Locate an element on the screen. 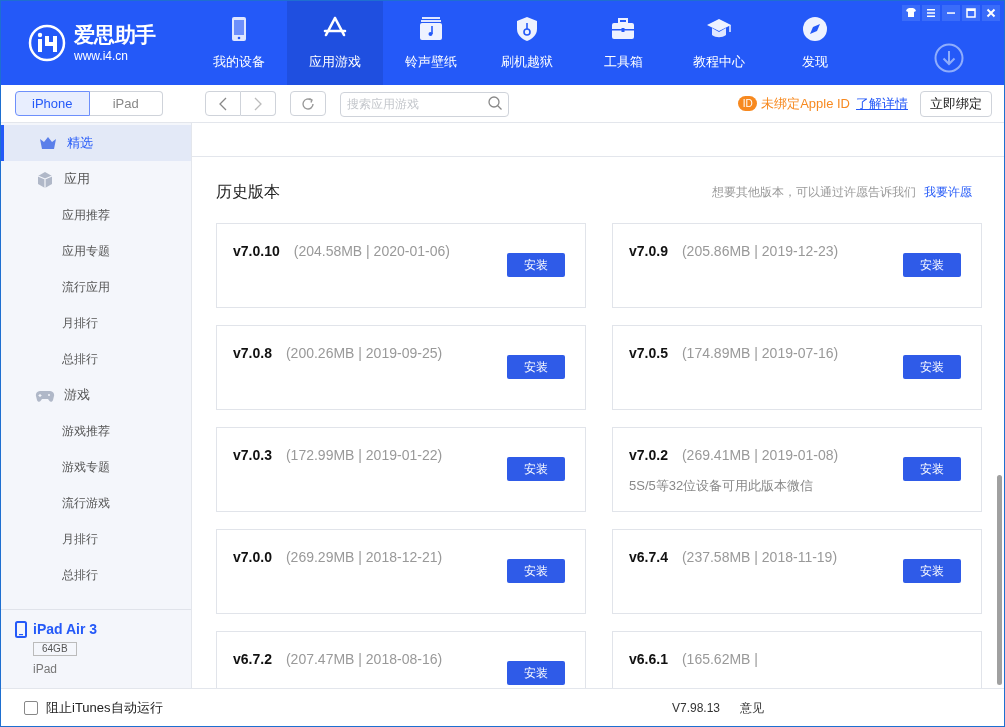  nav-tab: 工具箱 is located at coordinates (623, 43).